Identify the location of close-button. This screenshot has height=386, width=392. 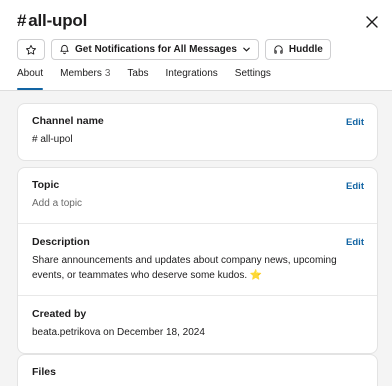
(372, 22).